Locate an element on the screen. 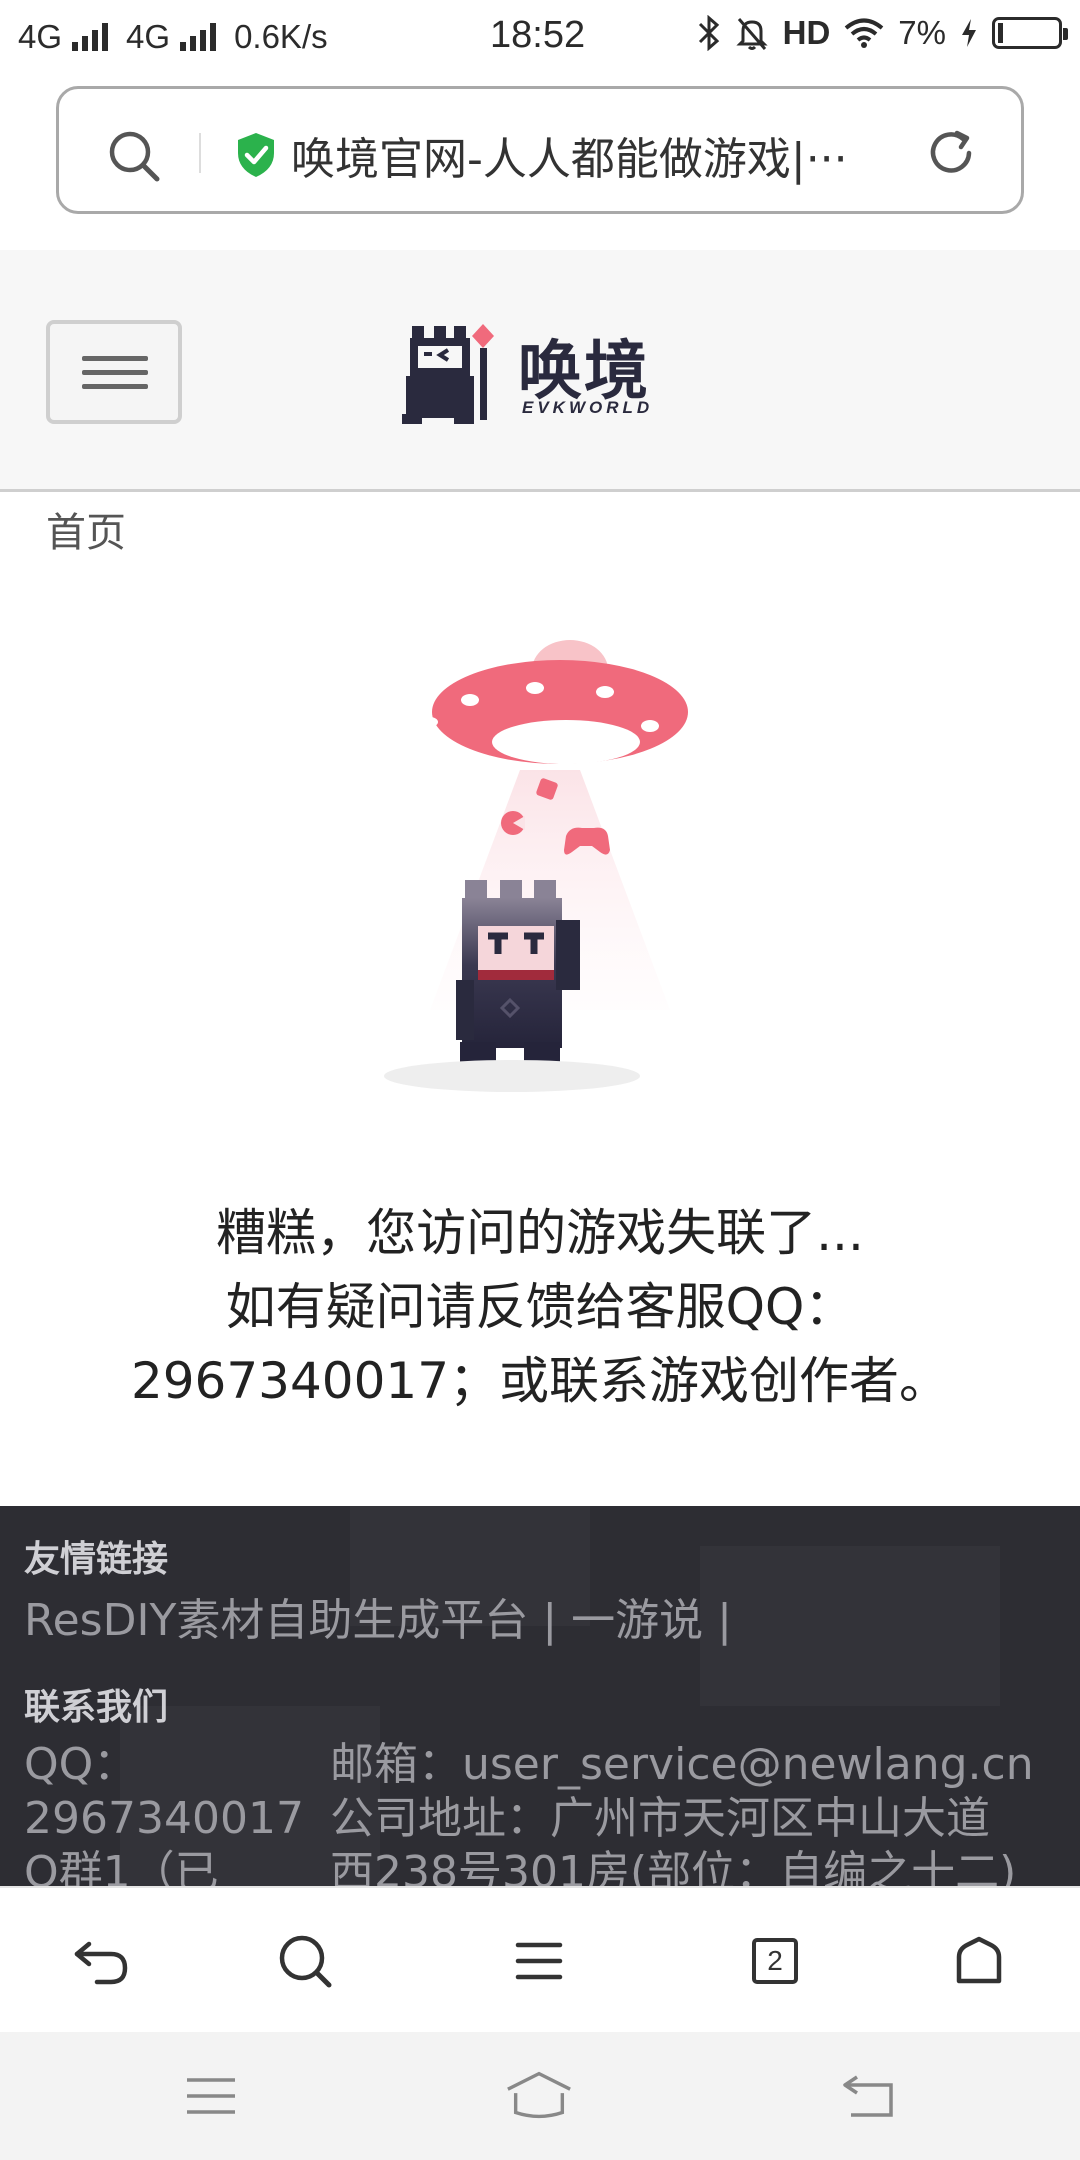 The height and width of the screenshot is (2160, 1080). menu-button is located at coordinates (539, 1961).